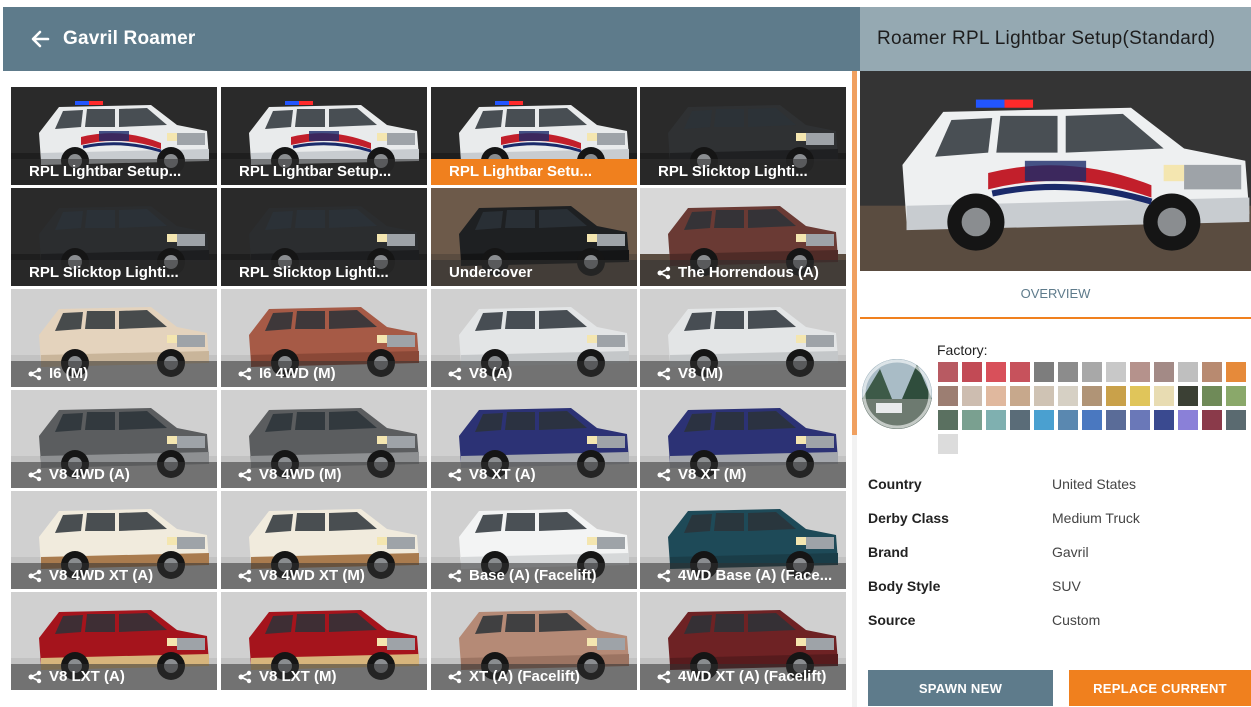  What do you see at coordinates (743, 439) in the screenshot?
I see `config-tile: V8 XT (M)` at bounding box center [743, 439].